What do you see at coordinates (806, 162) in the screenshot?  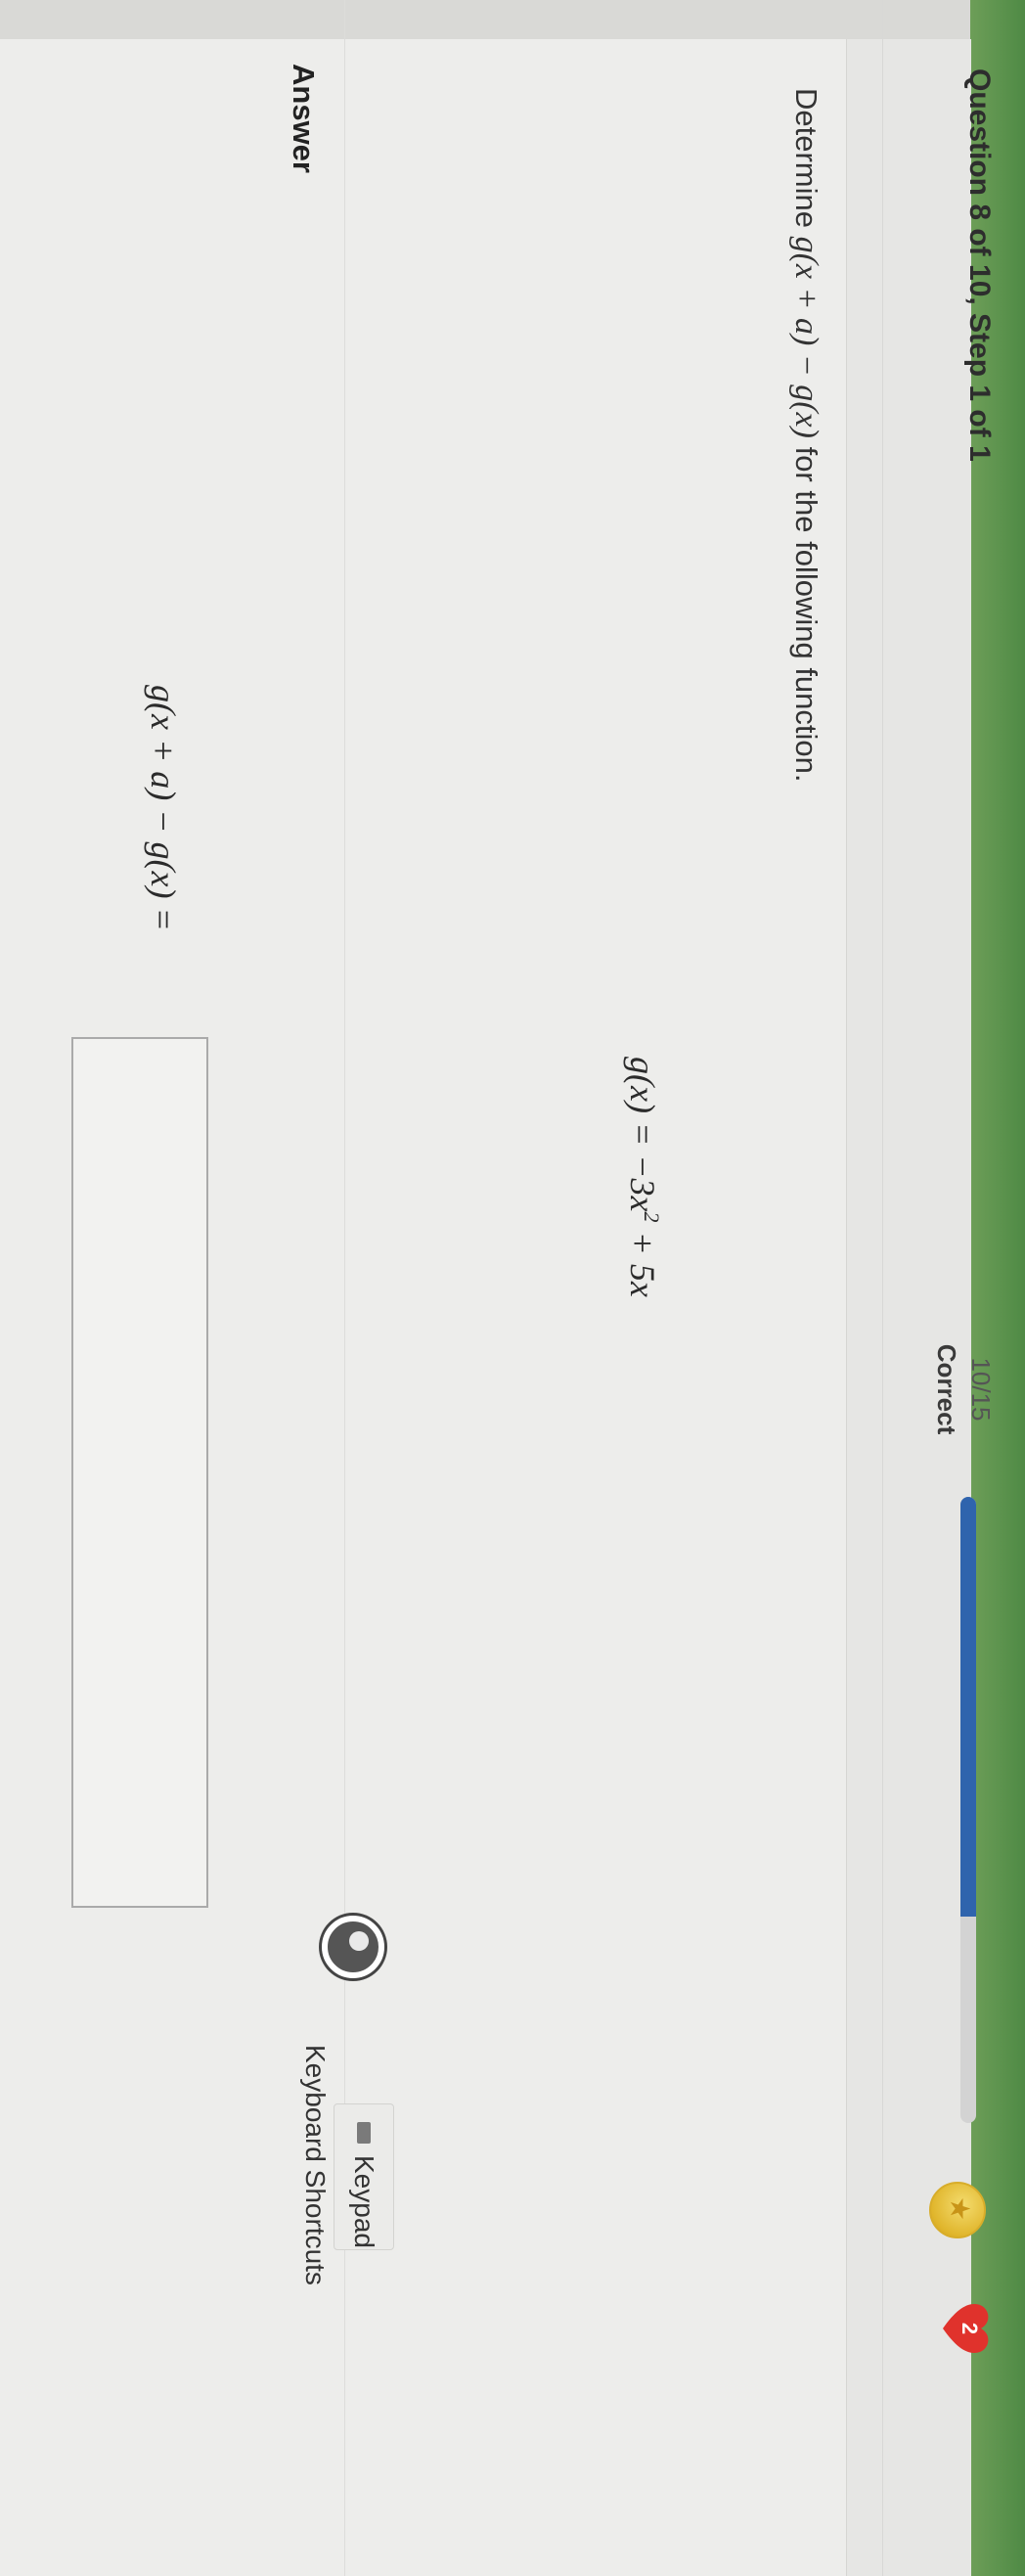 I see `prompt-text-before: Determine` at bounding box center [806, 162].